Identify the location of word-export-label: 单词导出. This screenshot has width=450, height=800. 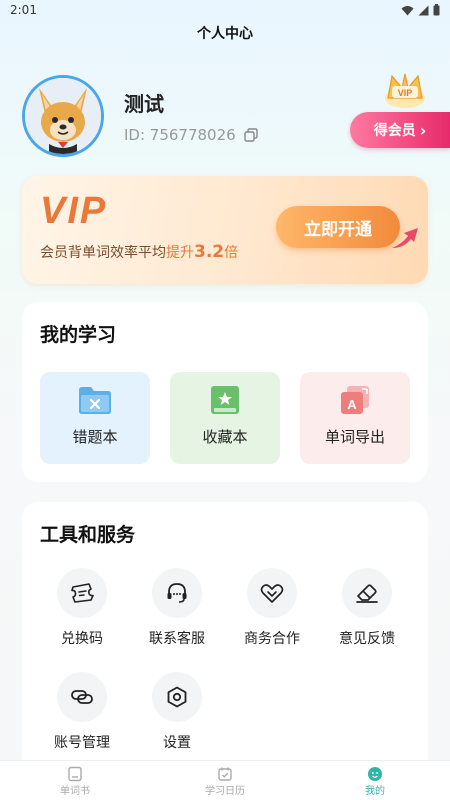
(354, 437).